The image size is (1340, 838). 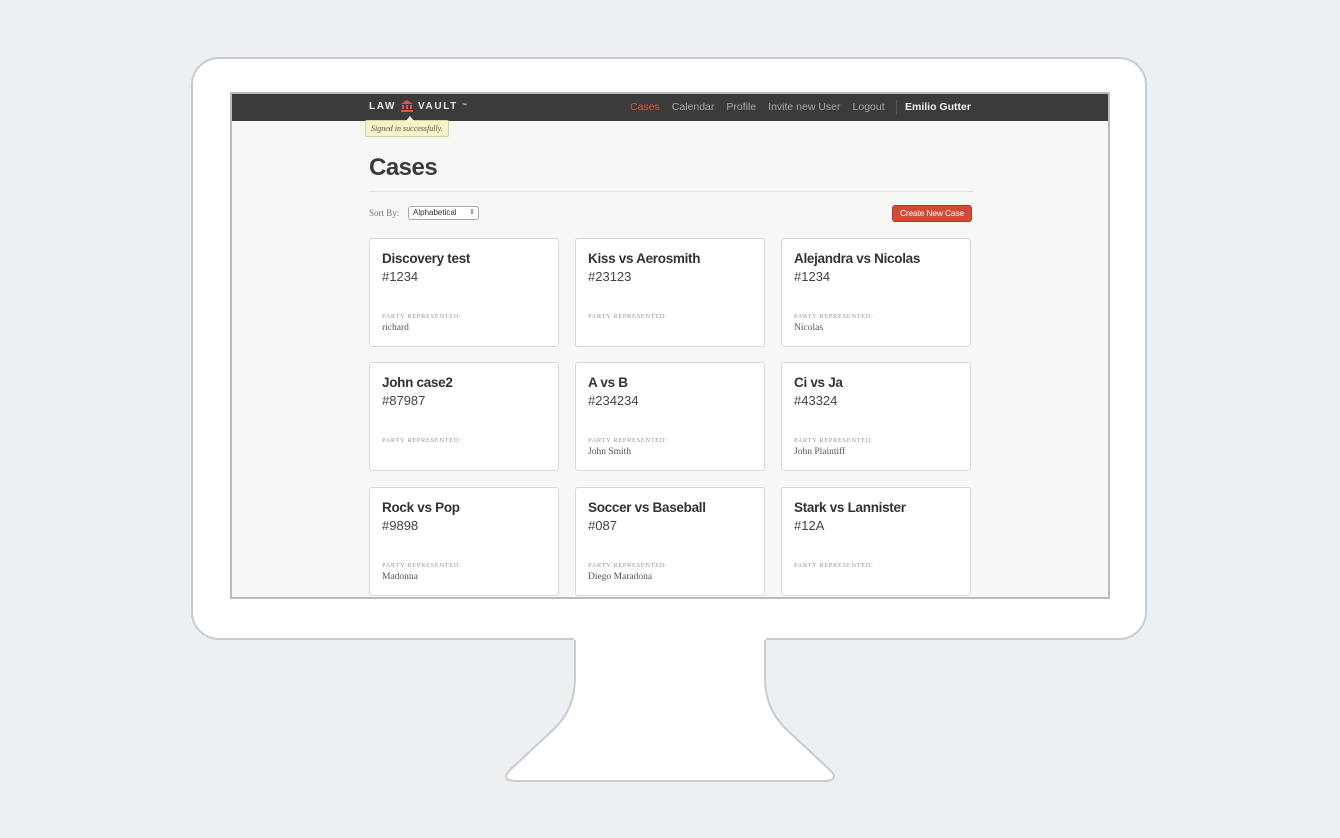 I want to click on case-number: #43324, so click(x=816, y=400).